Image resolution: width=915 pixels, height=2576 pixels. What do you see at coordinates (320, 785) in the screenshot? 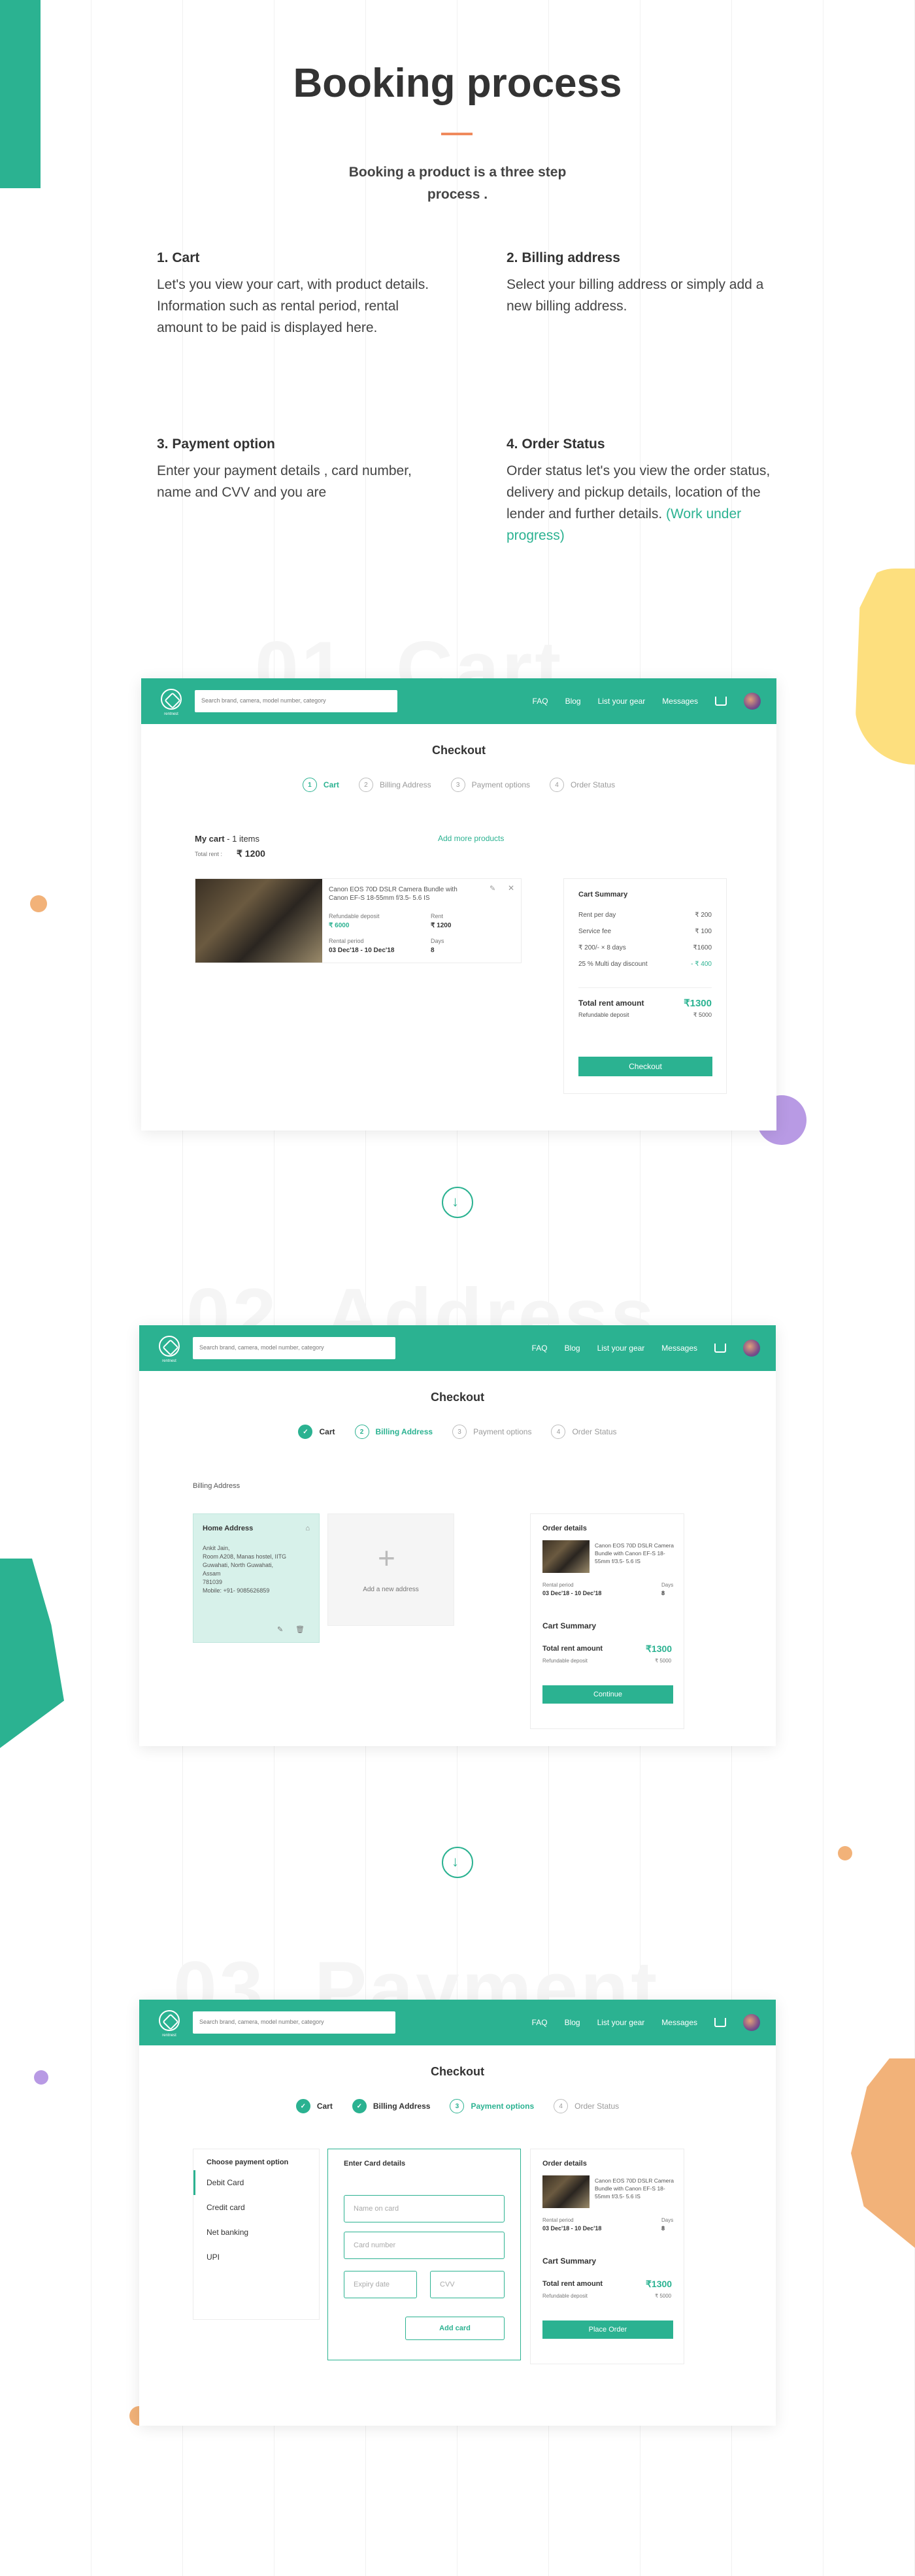
I see `stepper-cart: 1 Cart` at bounding box center [320, 785].